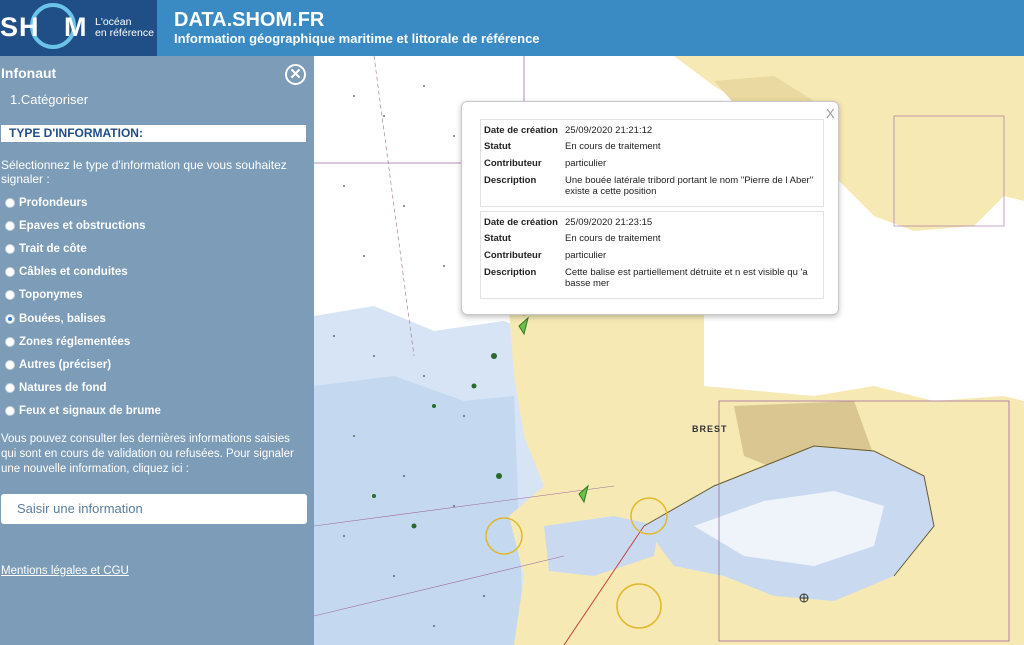 This screenshot has height=645, width=1024. I want to click on option-label: Profondeurs, so click(53, 202).